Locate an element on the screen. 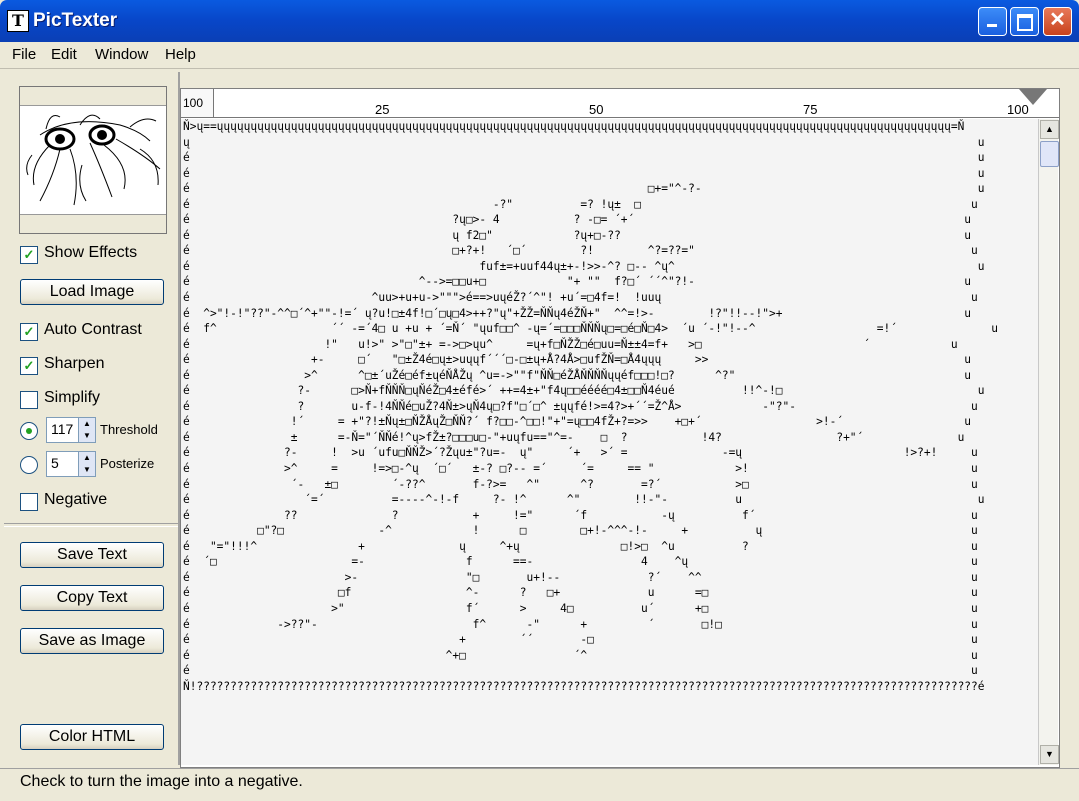 This screenshot has height=801, width=1079. sharpen-checkbox: ✓ is located at coordinates (29, 366).